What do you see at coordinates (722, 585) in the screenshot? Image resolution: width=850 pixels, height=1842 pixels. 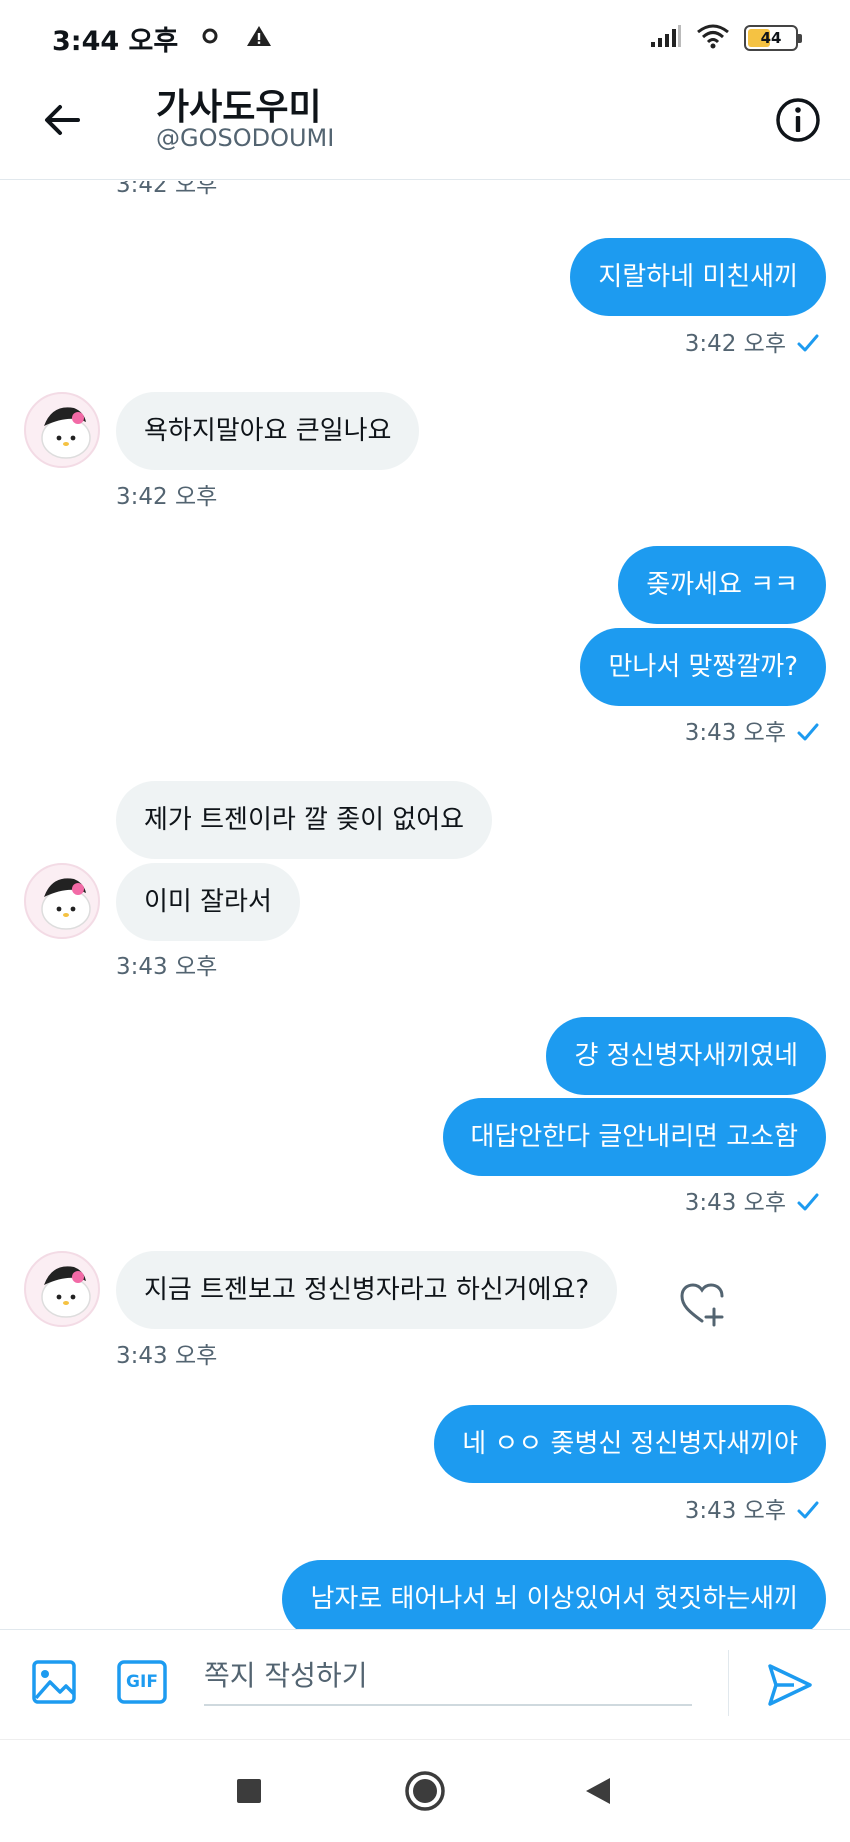 I see `message-bubble-outgoing: 좆까세요 ㅋㅋ` at bounding box center [722, 585].